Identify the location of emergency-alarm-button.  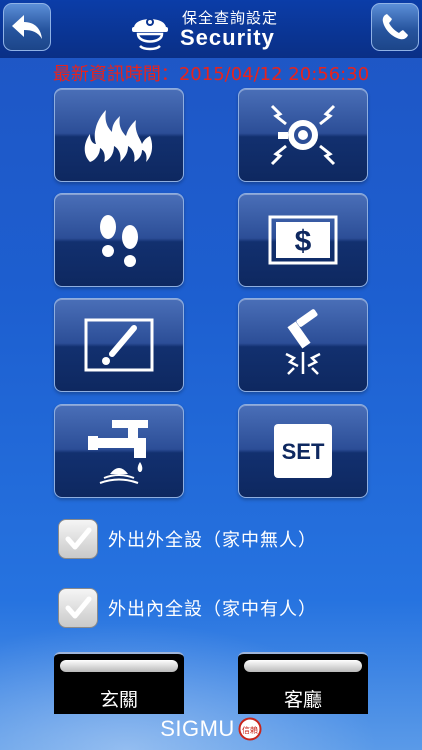
(119, 345).